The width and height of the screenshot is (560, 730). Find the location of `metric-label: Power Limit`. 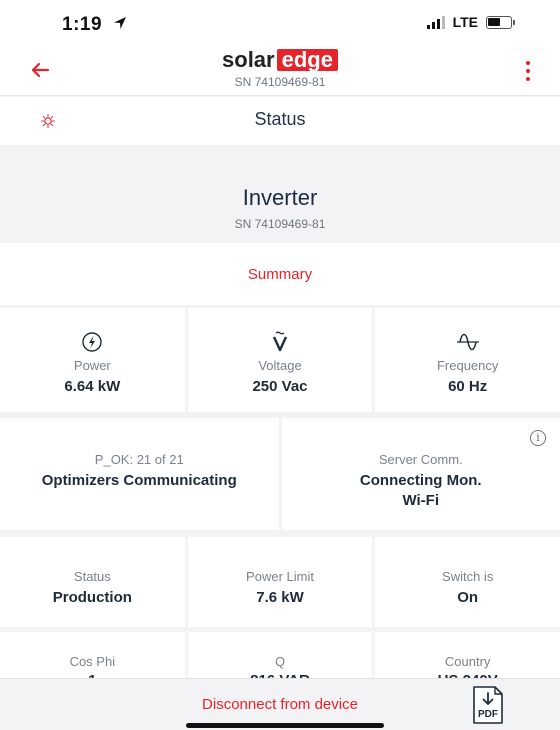

metric-label: Power Limit is located at coordinates (280, 576).